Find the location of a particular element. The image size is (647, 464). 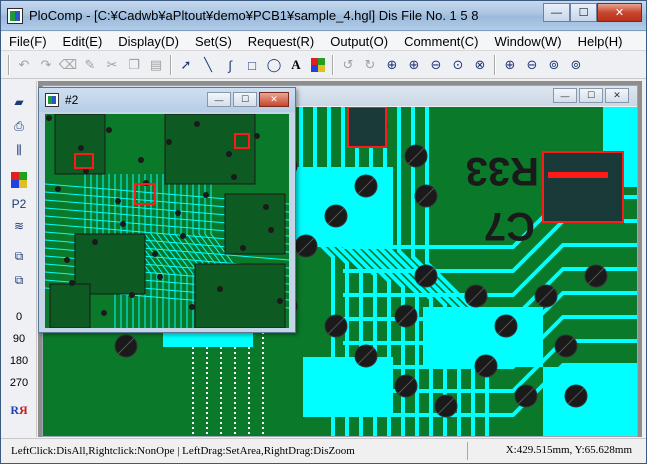

pointer-icon: ➚ is located at coordinates (186, 65).